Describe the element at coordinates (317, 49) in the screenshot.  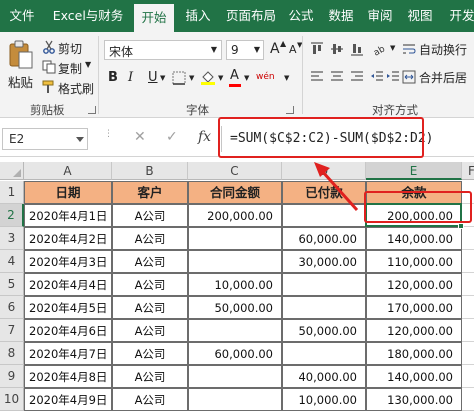
I see `align-top-icon` at that location.